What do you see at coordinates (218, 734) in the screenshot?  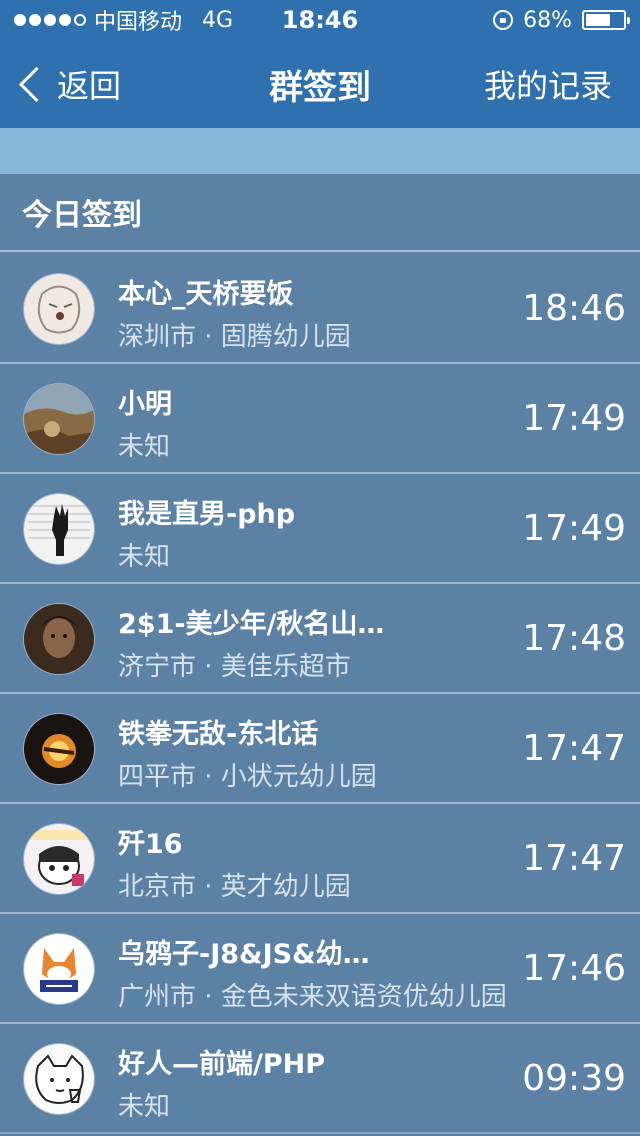 I see `member-name: 铁拳无敌-东北话` at bounding box center [218, 734].